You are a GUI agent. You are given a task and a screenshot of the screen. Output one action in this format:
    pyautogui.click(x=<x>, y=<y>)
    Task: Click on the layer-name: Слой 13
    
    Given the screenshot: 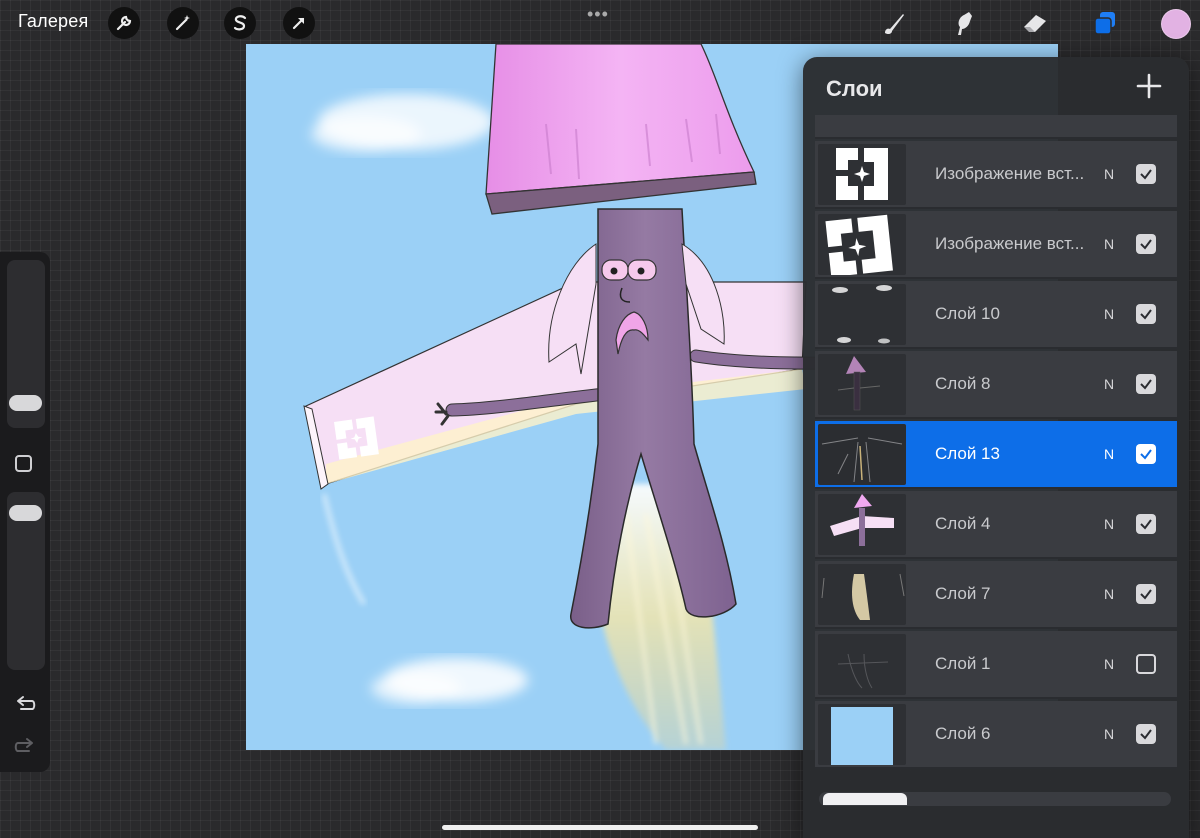 What is the action you would take?
    pyautogui.click(x=967, y=453)
    